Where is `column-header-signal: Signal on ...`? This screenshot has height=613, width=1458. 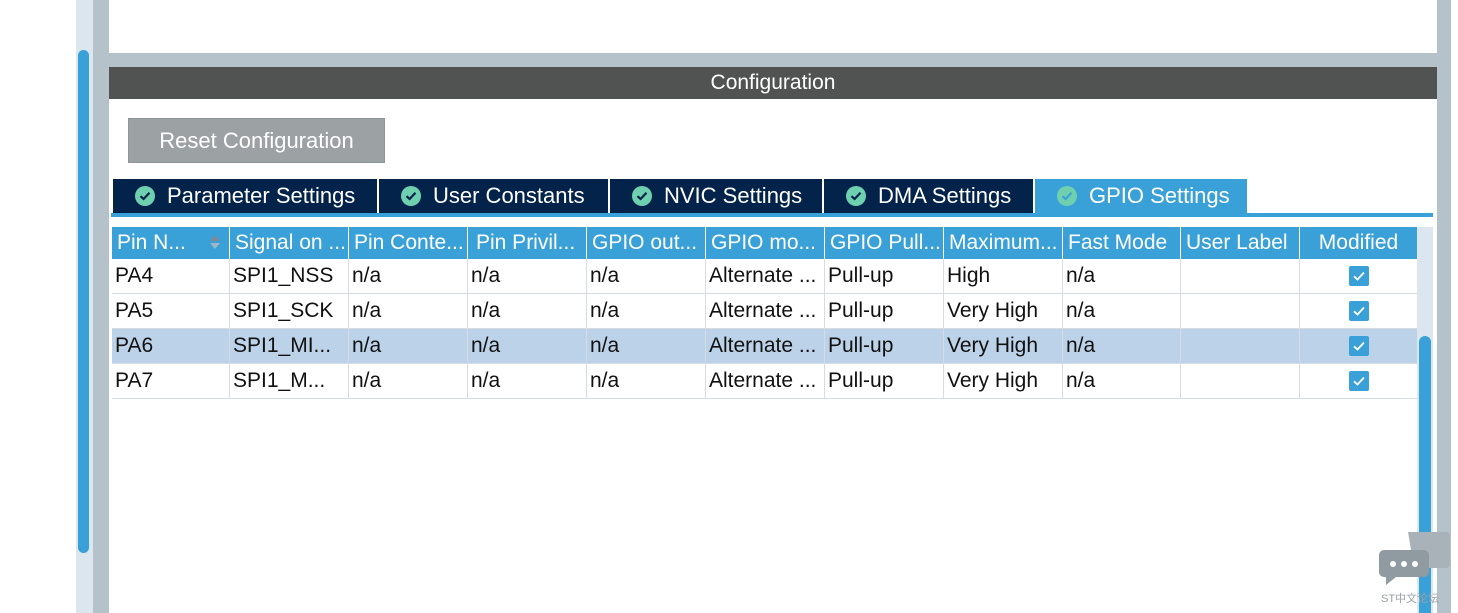 column-header-signal: Signal on ... is located at coordinates (289, 243).